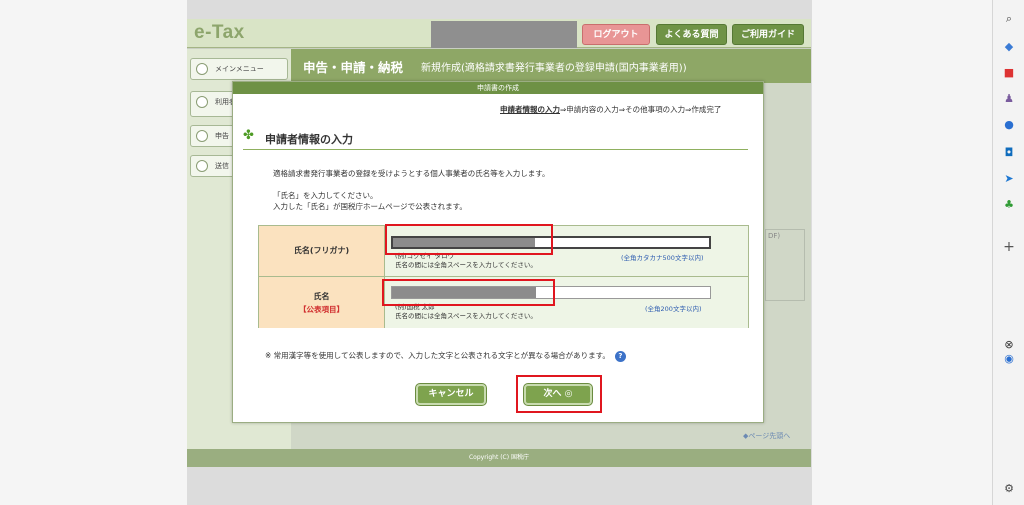  What do you see at coordinates (1009, 179) in the screenshot?
I see `send-icon: ➤` at bounding box center [1009, 179].